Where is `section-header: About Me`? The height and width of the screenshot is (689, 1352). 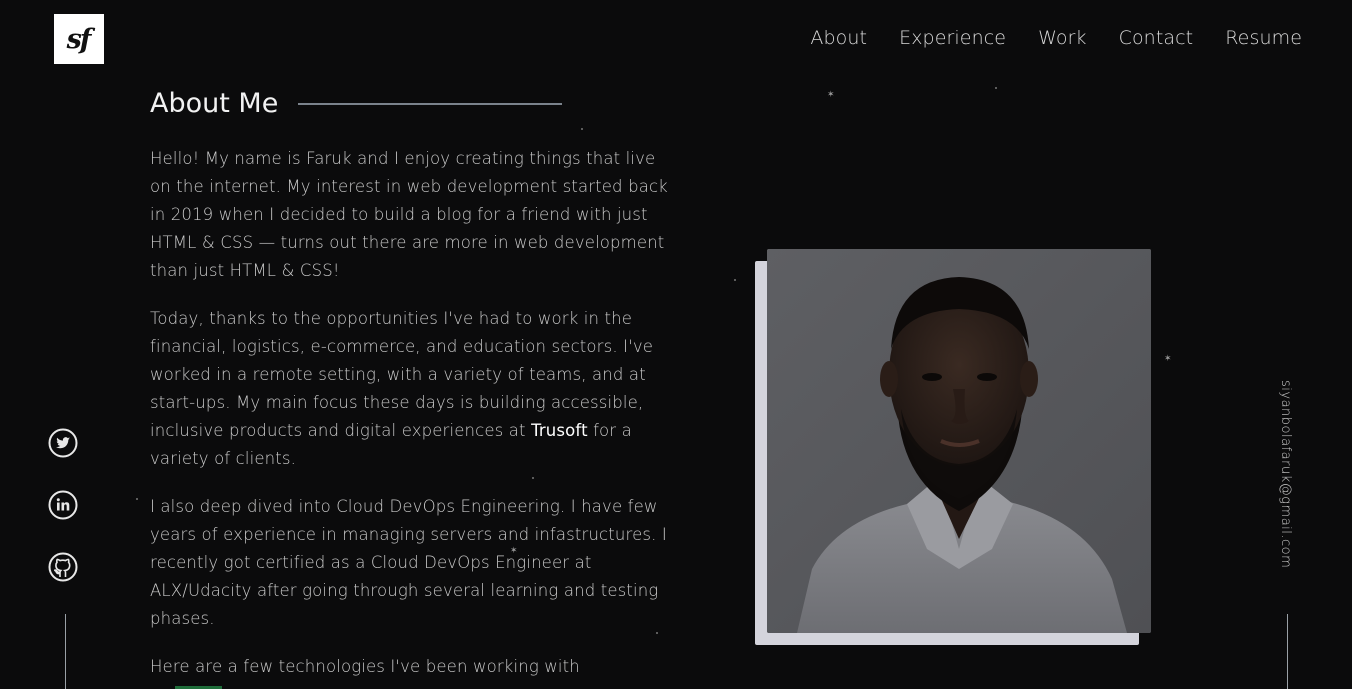 section-header: About Me is located at coordinates (356, 103).